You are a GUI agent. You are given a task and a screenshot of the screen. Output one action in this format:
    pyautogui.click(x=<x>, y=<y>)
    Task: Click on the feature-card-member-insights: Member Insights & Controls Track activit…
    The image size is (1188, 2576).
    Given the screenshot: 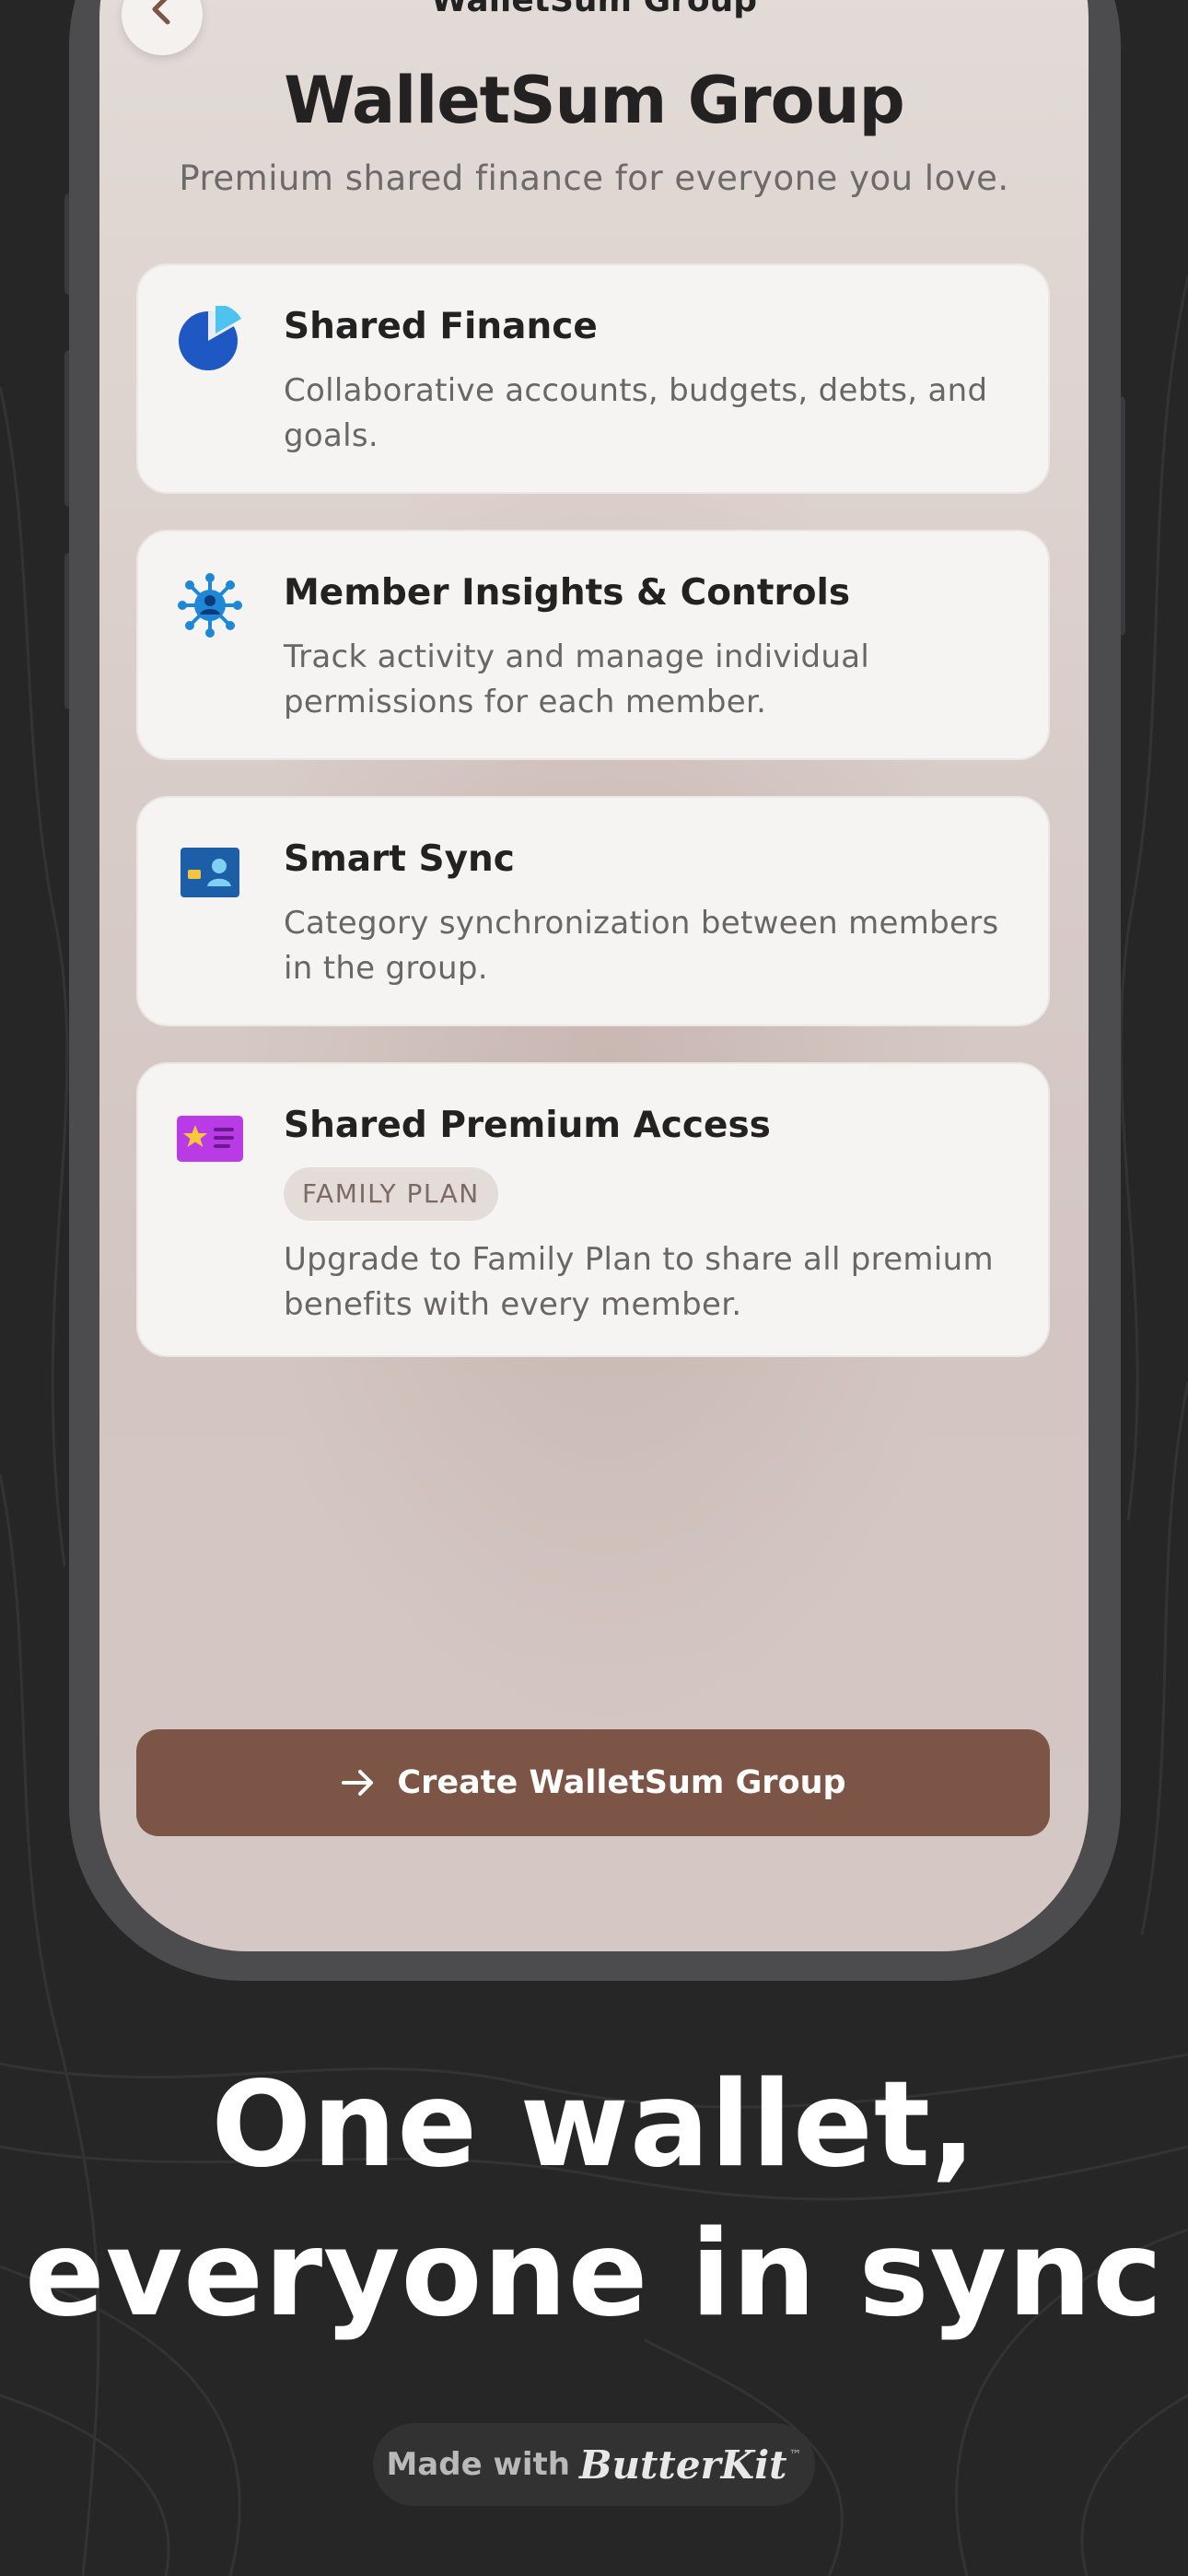 What is the action you would take?
    pyautogui.click(x=593, y=645)
    